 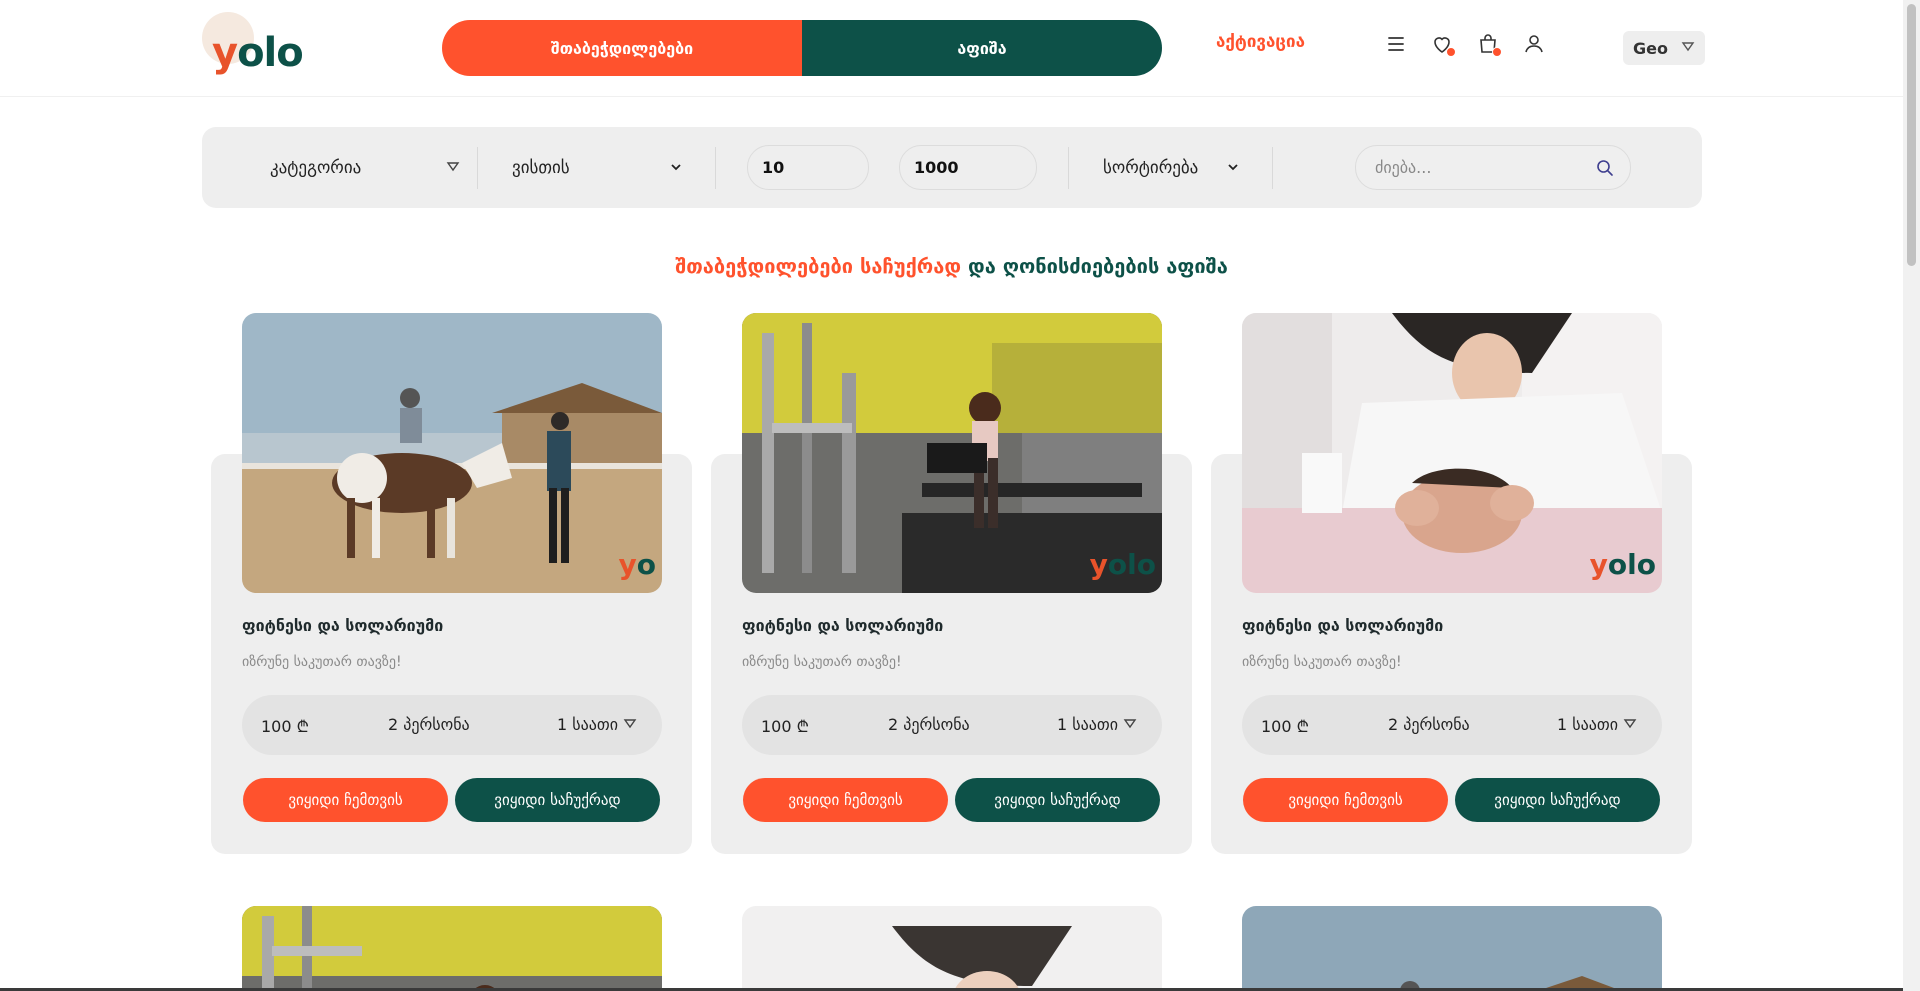 I want to click on language-select: Geo, so click(x=1664, y=48).